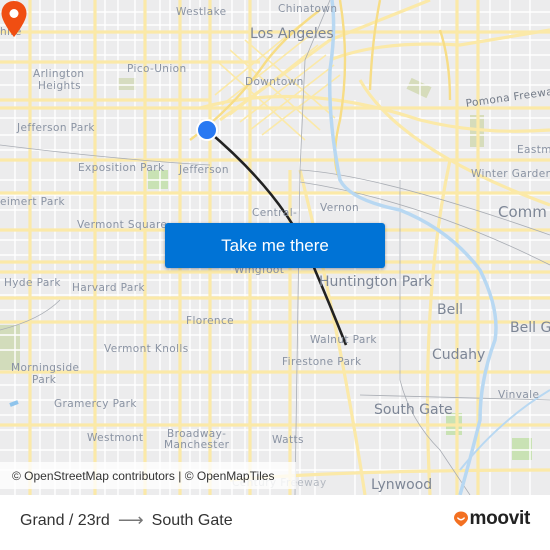  I want to click on map-label-jefferson: Jefferson, so click(204, 170).